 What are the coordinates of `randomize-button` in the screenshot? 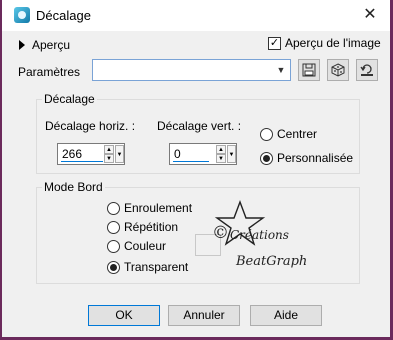 It's located at (338, 70).